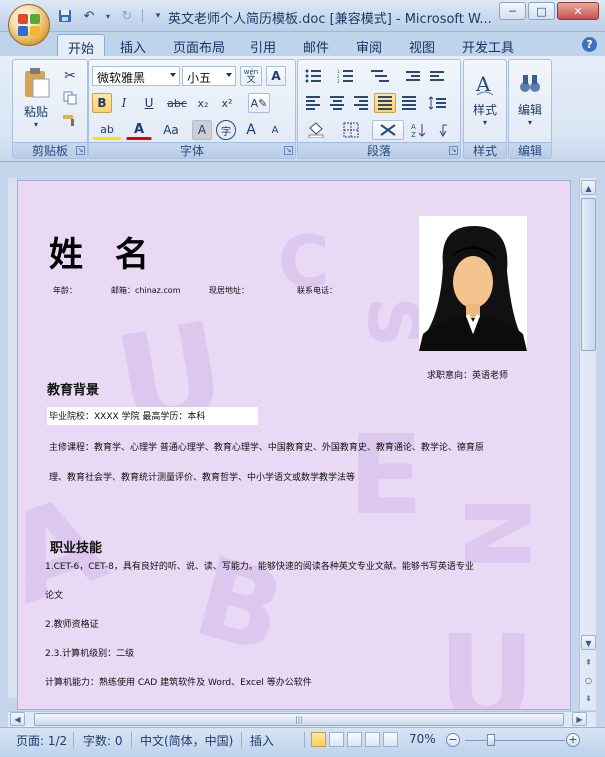  I want to click on align-left-icon, so click(313, 103).